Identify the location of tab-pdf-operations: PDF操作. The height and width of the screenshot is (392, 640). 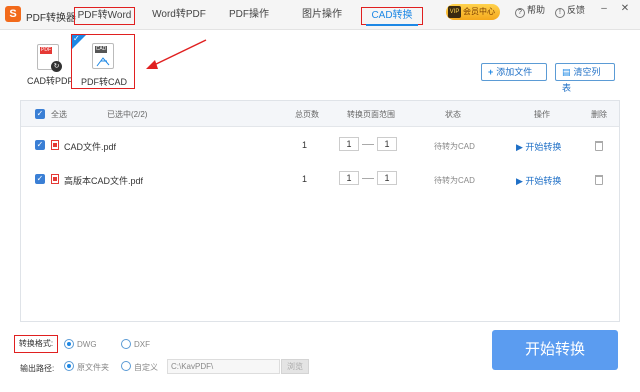
(249, 16).